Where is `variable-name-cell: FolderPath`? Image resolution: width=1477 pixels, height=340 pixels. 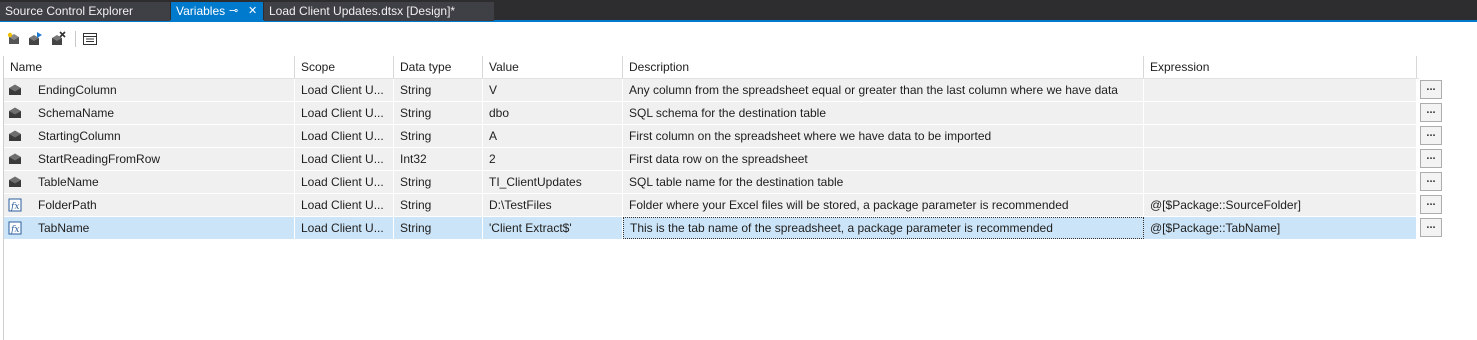 variable-name-cell: FolderPath is located at coordinates (159, 205).